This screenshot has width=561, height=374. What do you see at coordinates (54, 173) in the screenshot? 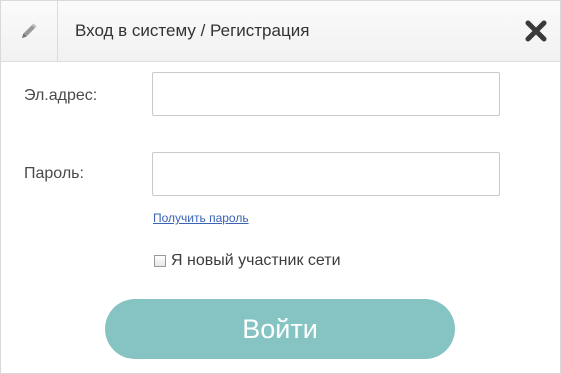
I see `password-label: Пароль:` at bounding box center [54, 173].